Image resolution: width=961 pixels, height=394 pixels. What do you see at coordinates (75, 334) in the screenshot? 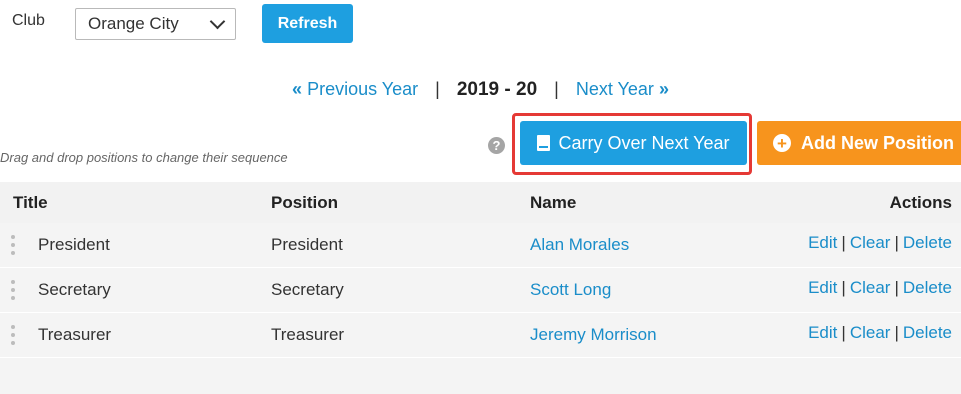
I see `row-title: Treasurer` at bounding box center [75, 334].